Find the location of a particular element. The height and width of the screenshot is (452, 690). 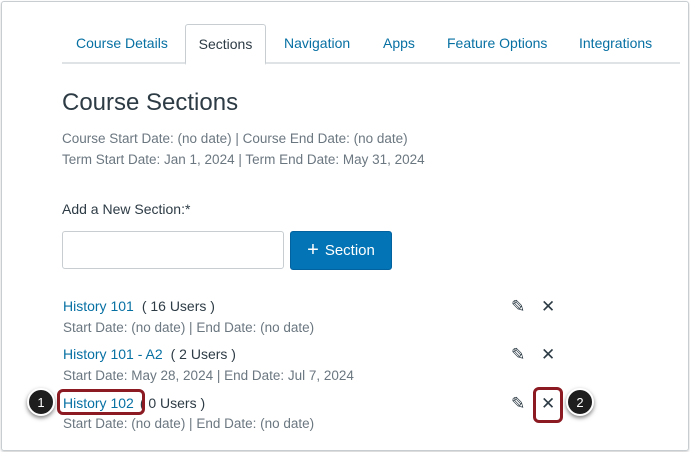

section-link: History 101 - A2 is located at coordinates (113, 354).